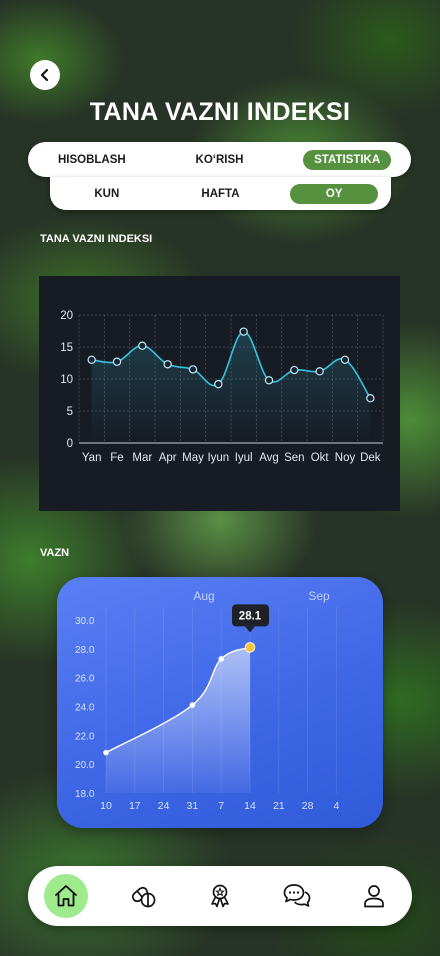  Describe the element at coordinates (345, 458) in the screenshot. I see `x-tick-label: Noy` at that location.